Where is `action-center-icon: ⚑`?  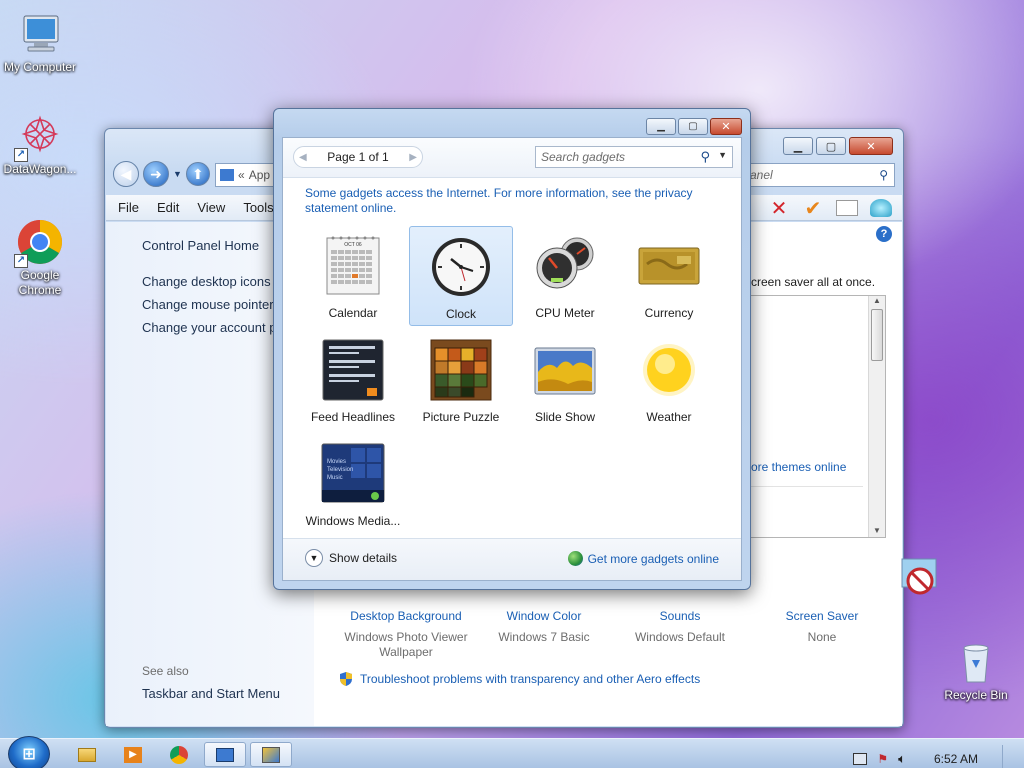 action-center-icon: ⚑ is located at coordinates (882, 759).